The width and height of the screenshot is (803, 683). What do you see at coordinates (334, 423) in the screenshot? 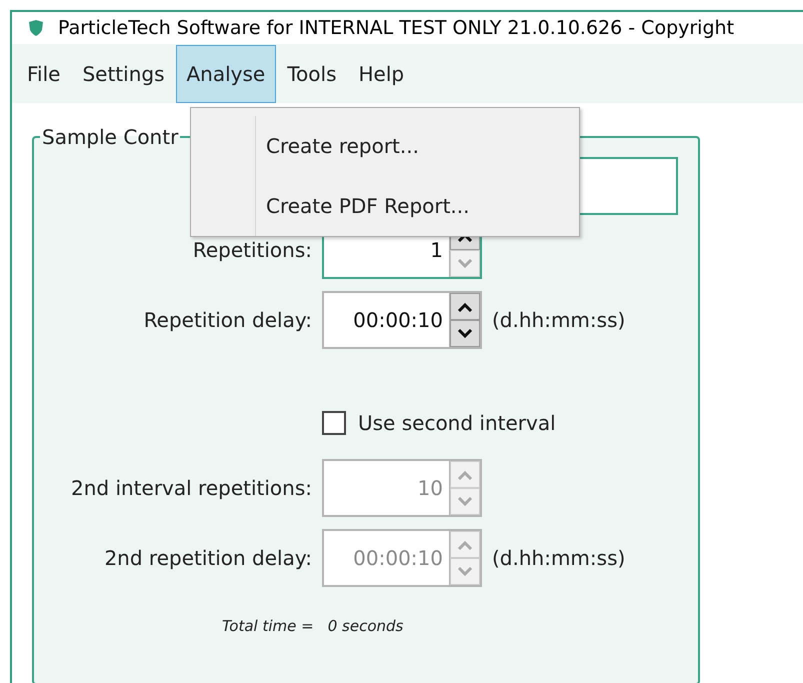
I see `checkbox` at bounding box center [334, 423].